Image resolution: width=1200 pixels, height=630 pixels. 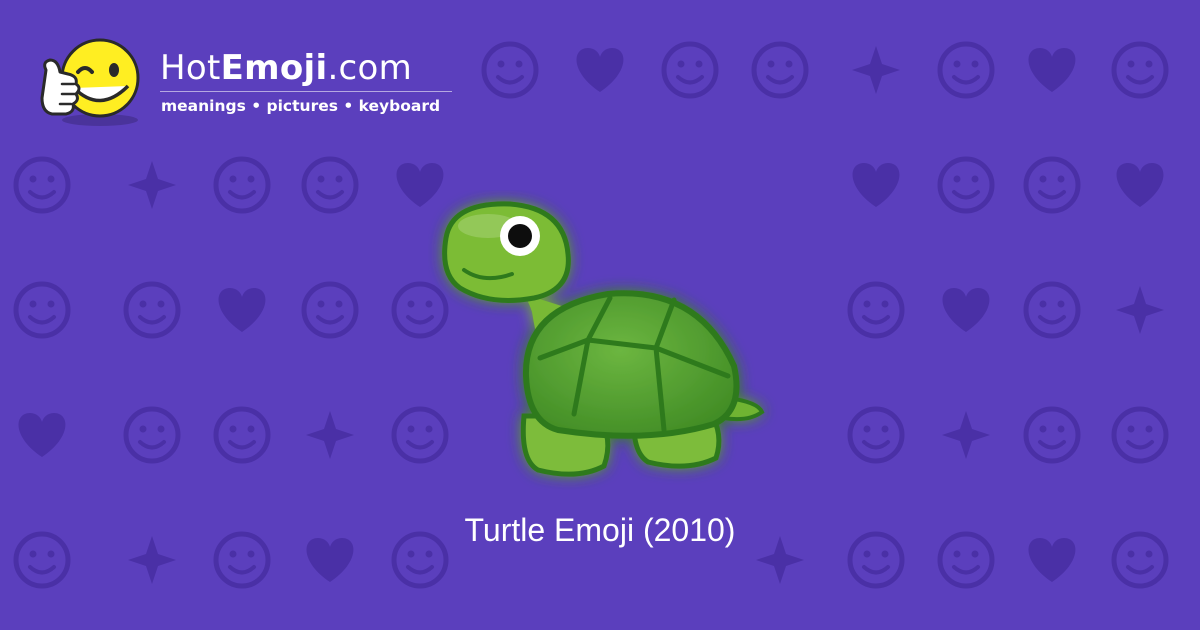 I want to click on turtle-icon, so click(x=603, y=339).